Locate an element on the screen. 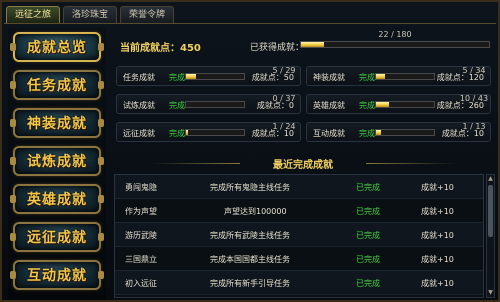 The image size is (500, 302). achievement-name: 作为声望 is located at coordinates (141, 211).